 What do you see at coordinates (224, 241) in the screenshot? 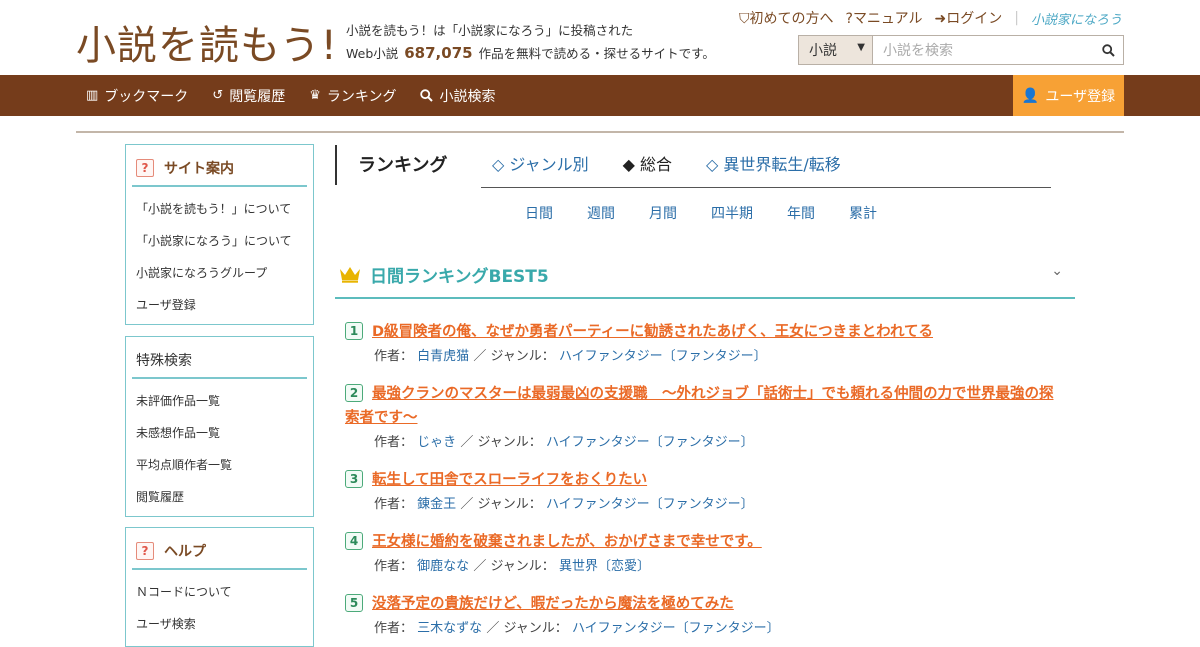
I see `sidebar-item-about-narou: 「小説家になろう」について` at bounding box center [224, 241].